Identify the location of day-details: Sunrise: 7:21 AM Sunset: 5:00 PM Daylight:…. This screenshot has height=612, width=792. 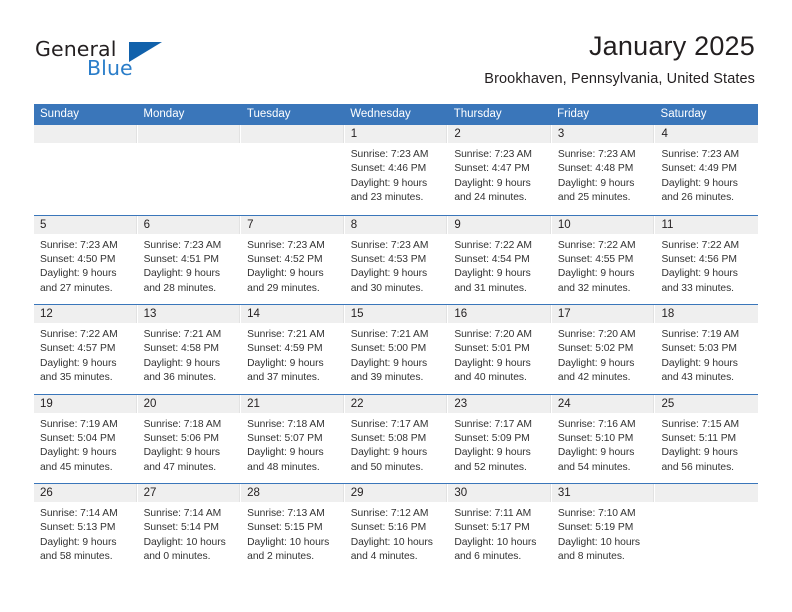
(396, 354).